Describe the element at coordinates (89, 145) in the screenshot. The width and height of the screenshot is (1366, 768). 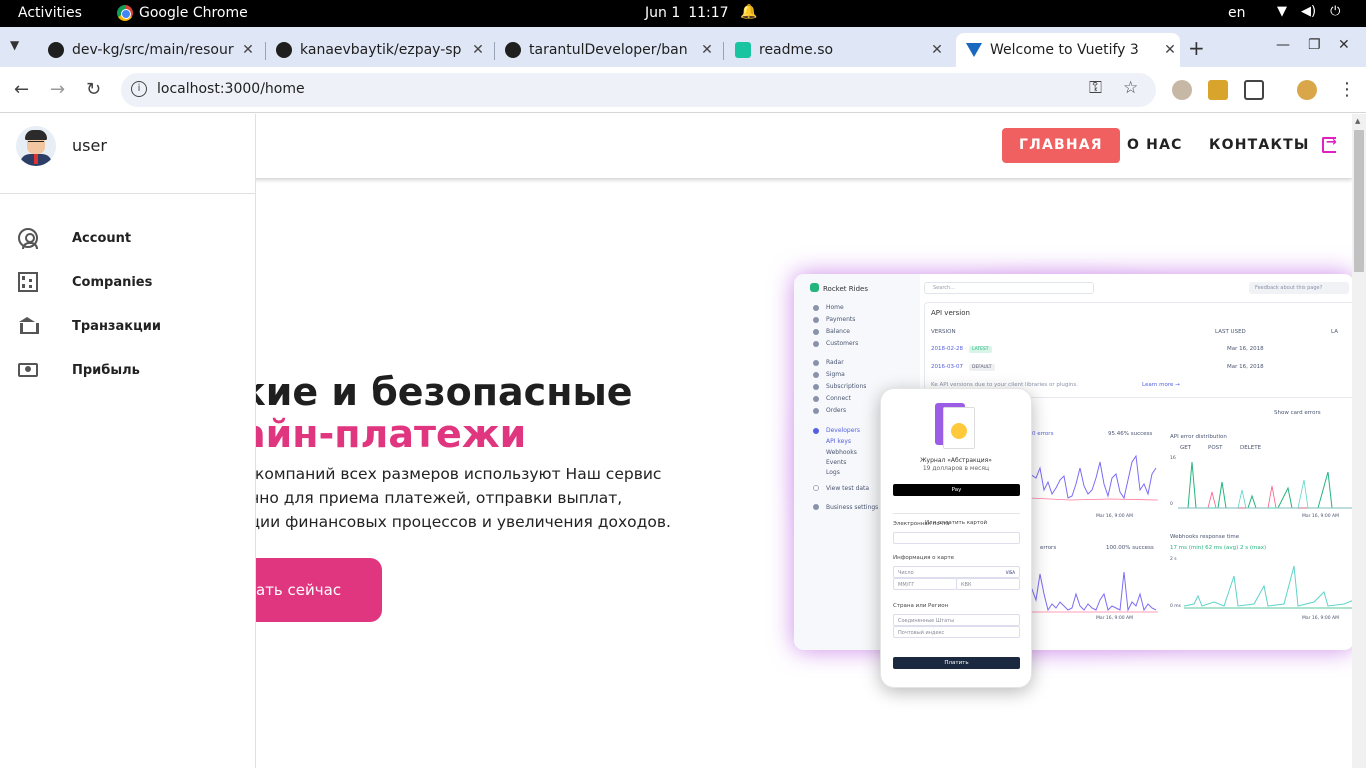
I see `username: user` at that location.